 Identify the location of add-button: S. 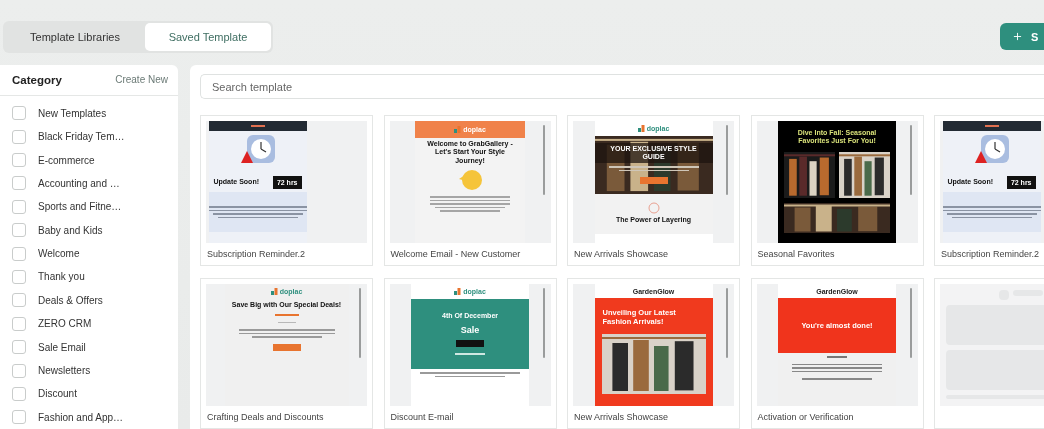
(1022, 36).